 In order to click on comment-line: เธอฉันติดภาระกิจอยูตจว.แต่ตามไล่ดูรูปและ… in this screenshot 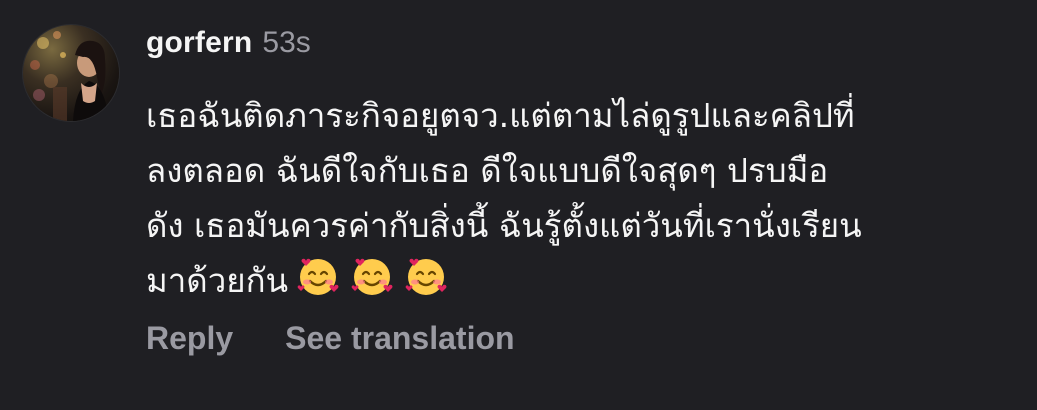, I will do `click(500, 115)`.